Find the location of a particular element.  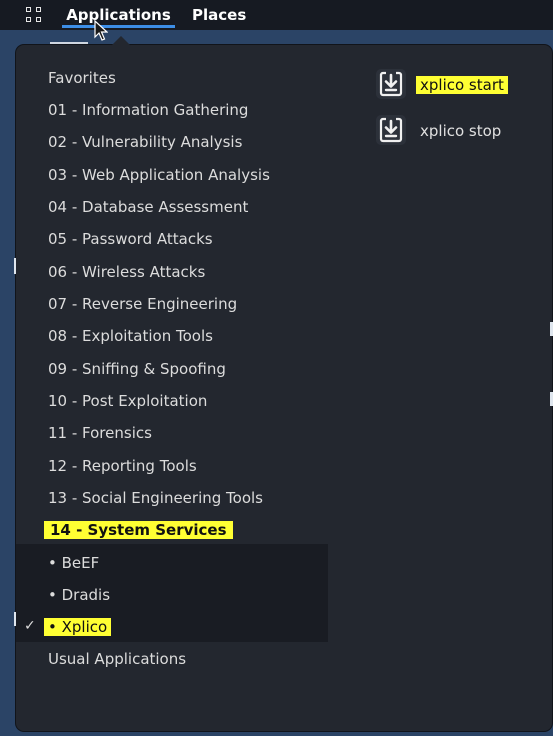

category-database-assessment: 04 - Database Assessment is located at coordinates (148, 207).